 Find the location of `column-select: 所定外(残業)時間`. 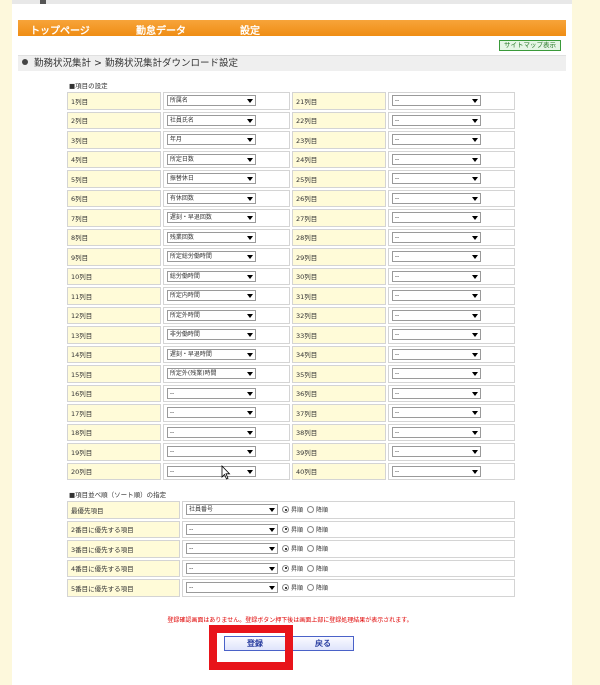

column-select: 所定外(残業)時間 is located at coordinates (211, 374).